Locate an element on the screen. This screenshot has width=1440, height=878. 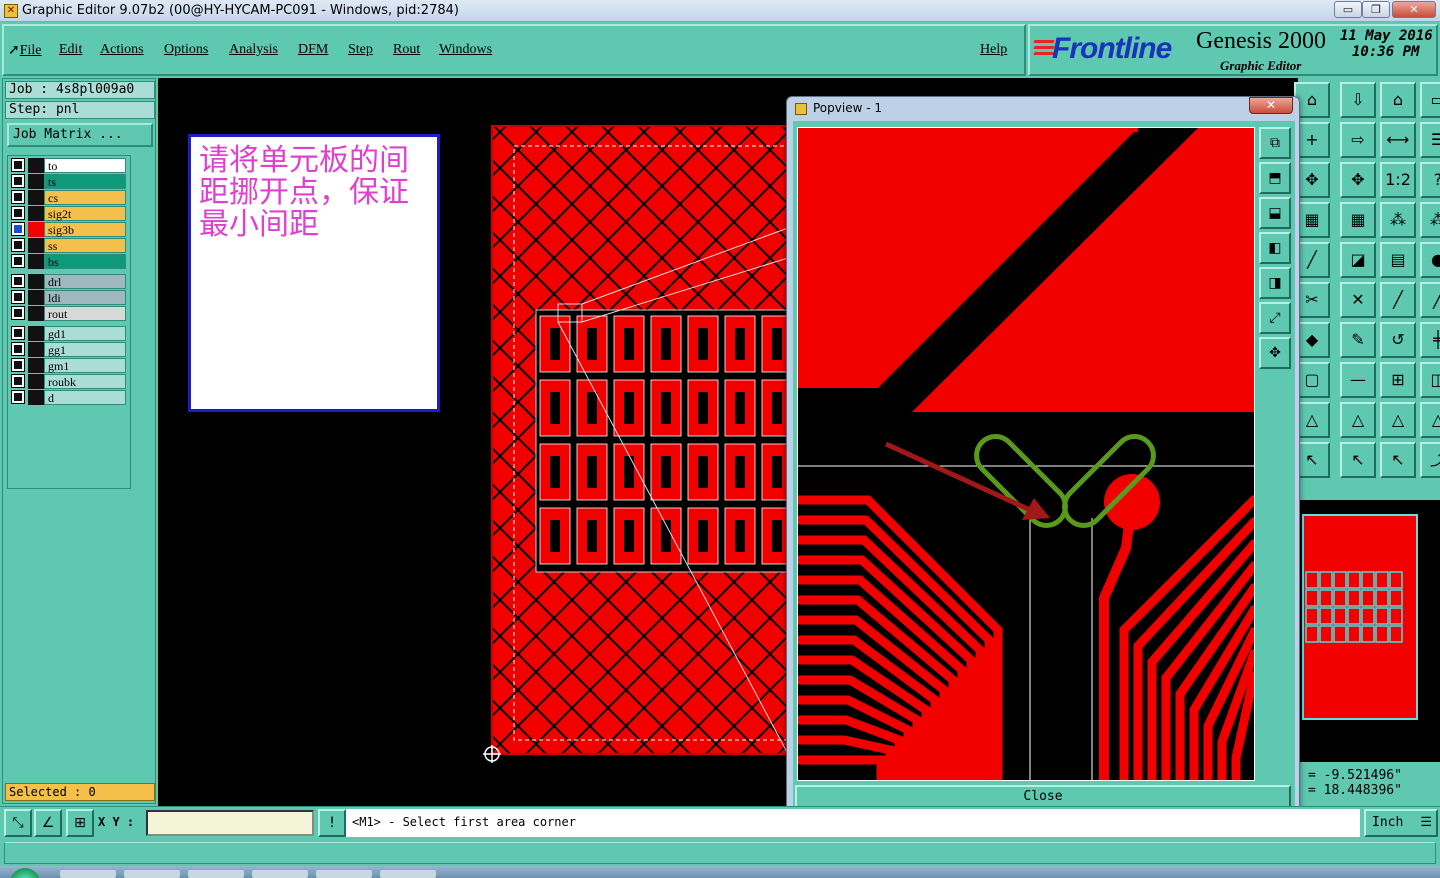
triangle-icon-2: △ is located at coordinates (1358, 420).